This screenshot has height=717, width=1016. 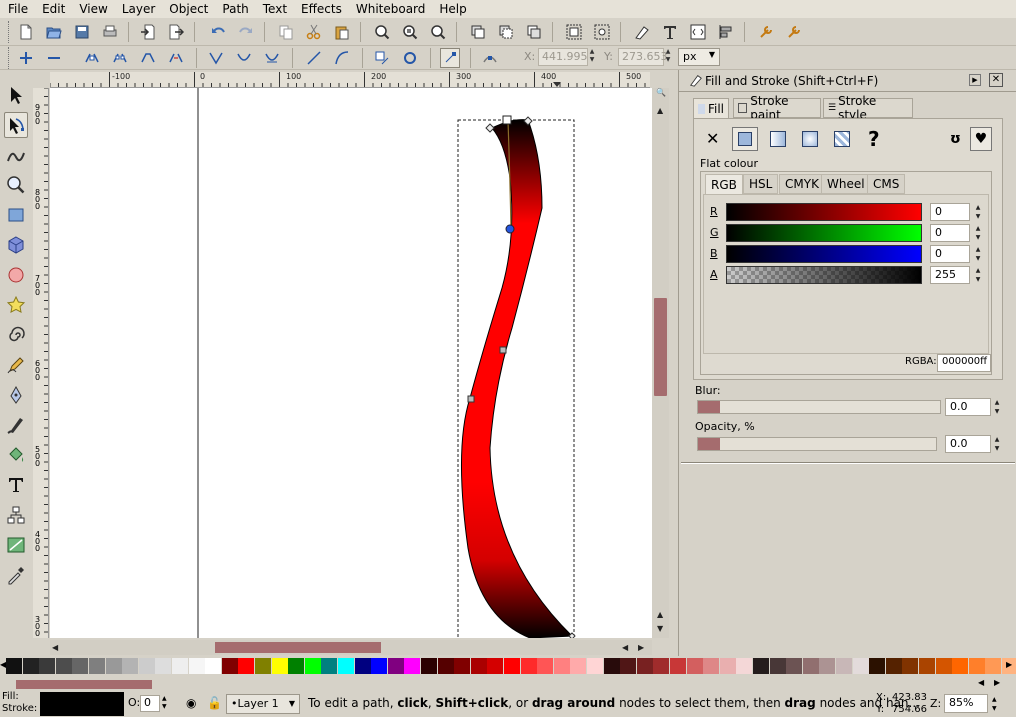 What do you see at coordinates (778, 139) in the screenshot?
I see `linear-gradient-icon` at bounding box center [778, 139].